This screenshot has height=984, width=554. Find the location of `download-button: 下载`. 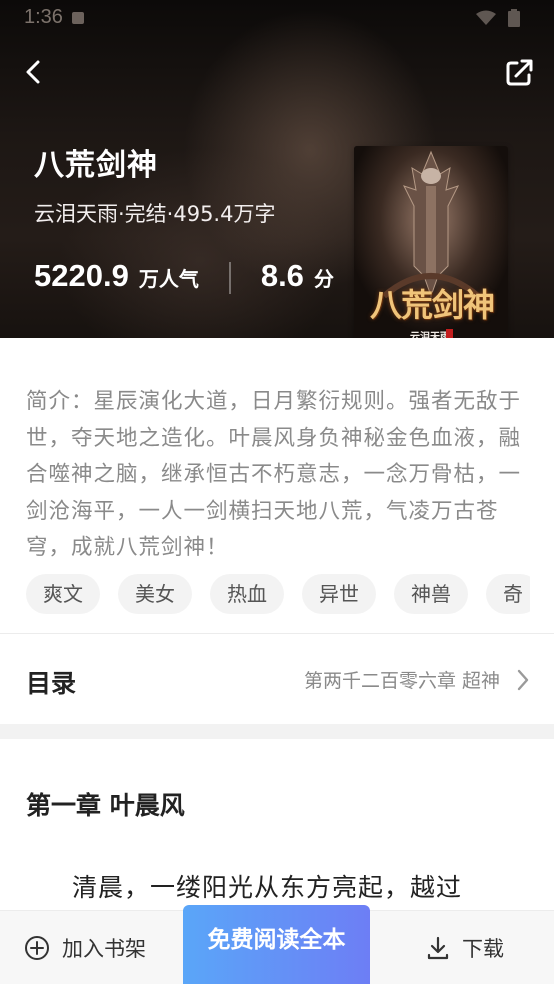

download-button: 下载 is located at coordinates (465, 948).